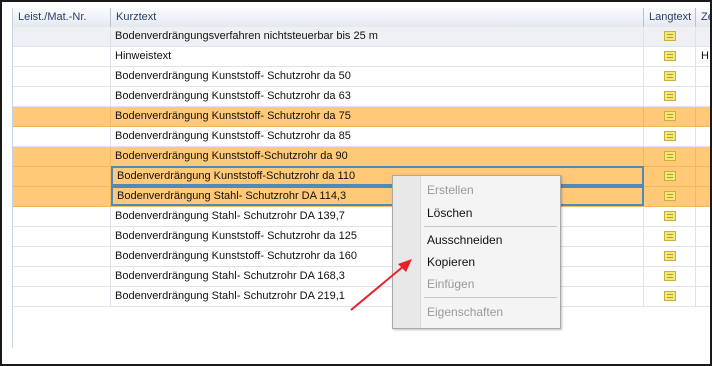 The width and height of the screenshot is (712, 366). Describe the element at coordinates (62, 17) in the screenshot. I see `column-header-nr: Leist./Mat.-Nr.` at that location.